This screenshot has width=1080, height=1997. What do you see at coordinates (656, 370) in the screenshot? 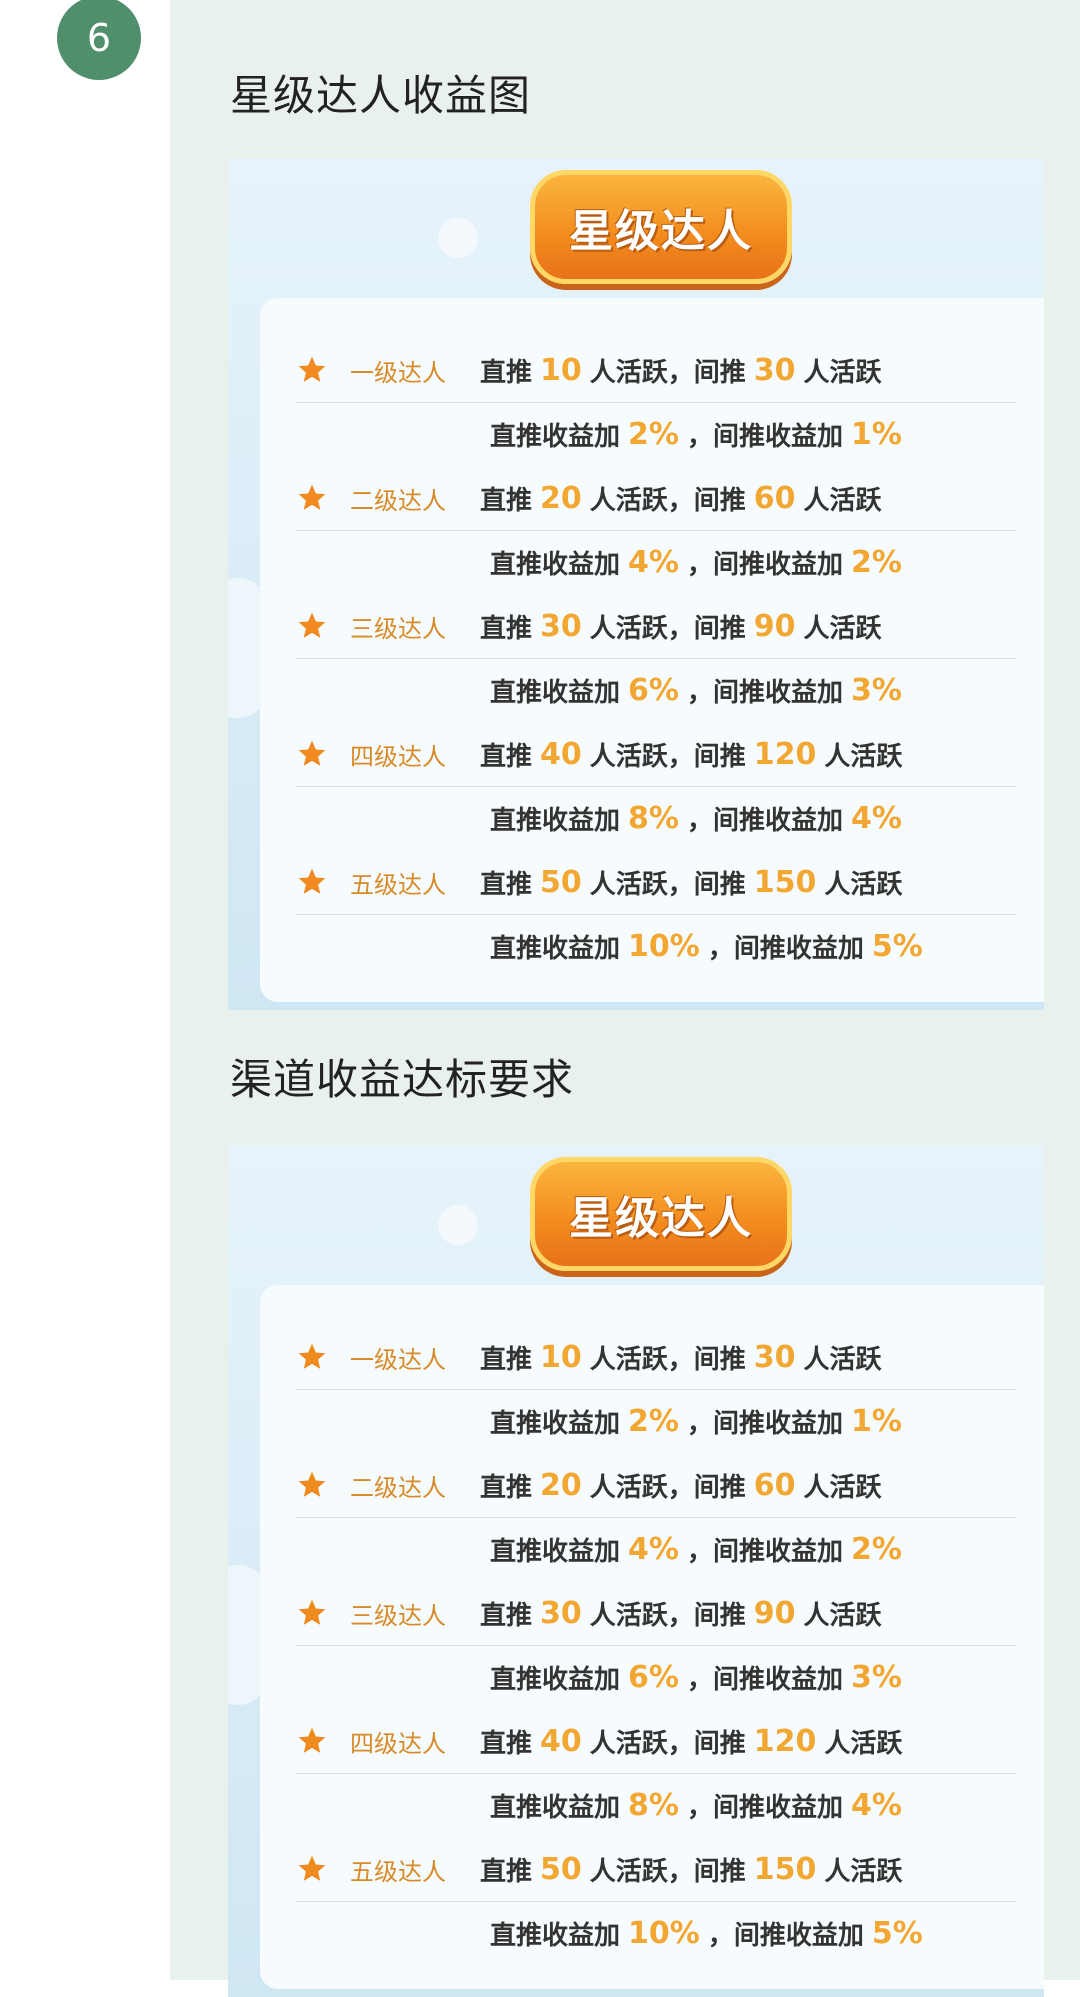
I see `tier-requirement-line: 一级达人 直推 10 人活跃， 间推 30 人活跃` at bounding box center [656, 370].